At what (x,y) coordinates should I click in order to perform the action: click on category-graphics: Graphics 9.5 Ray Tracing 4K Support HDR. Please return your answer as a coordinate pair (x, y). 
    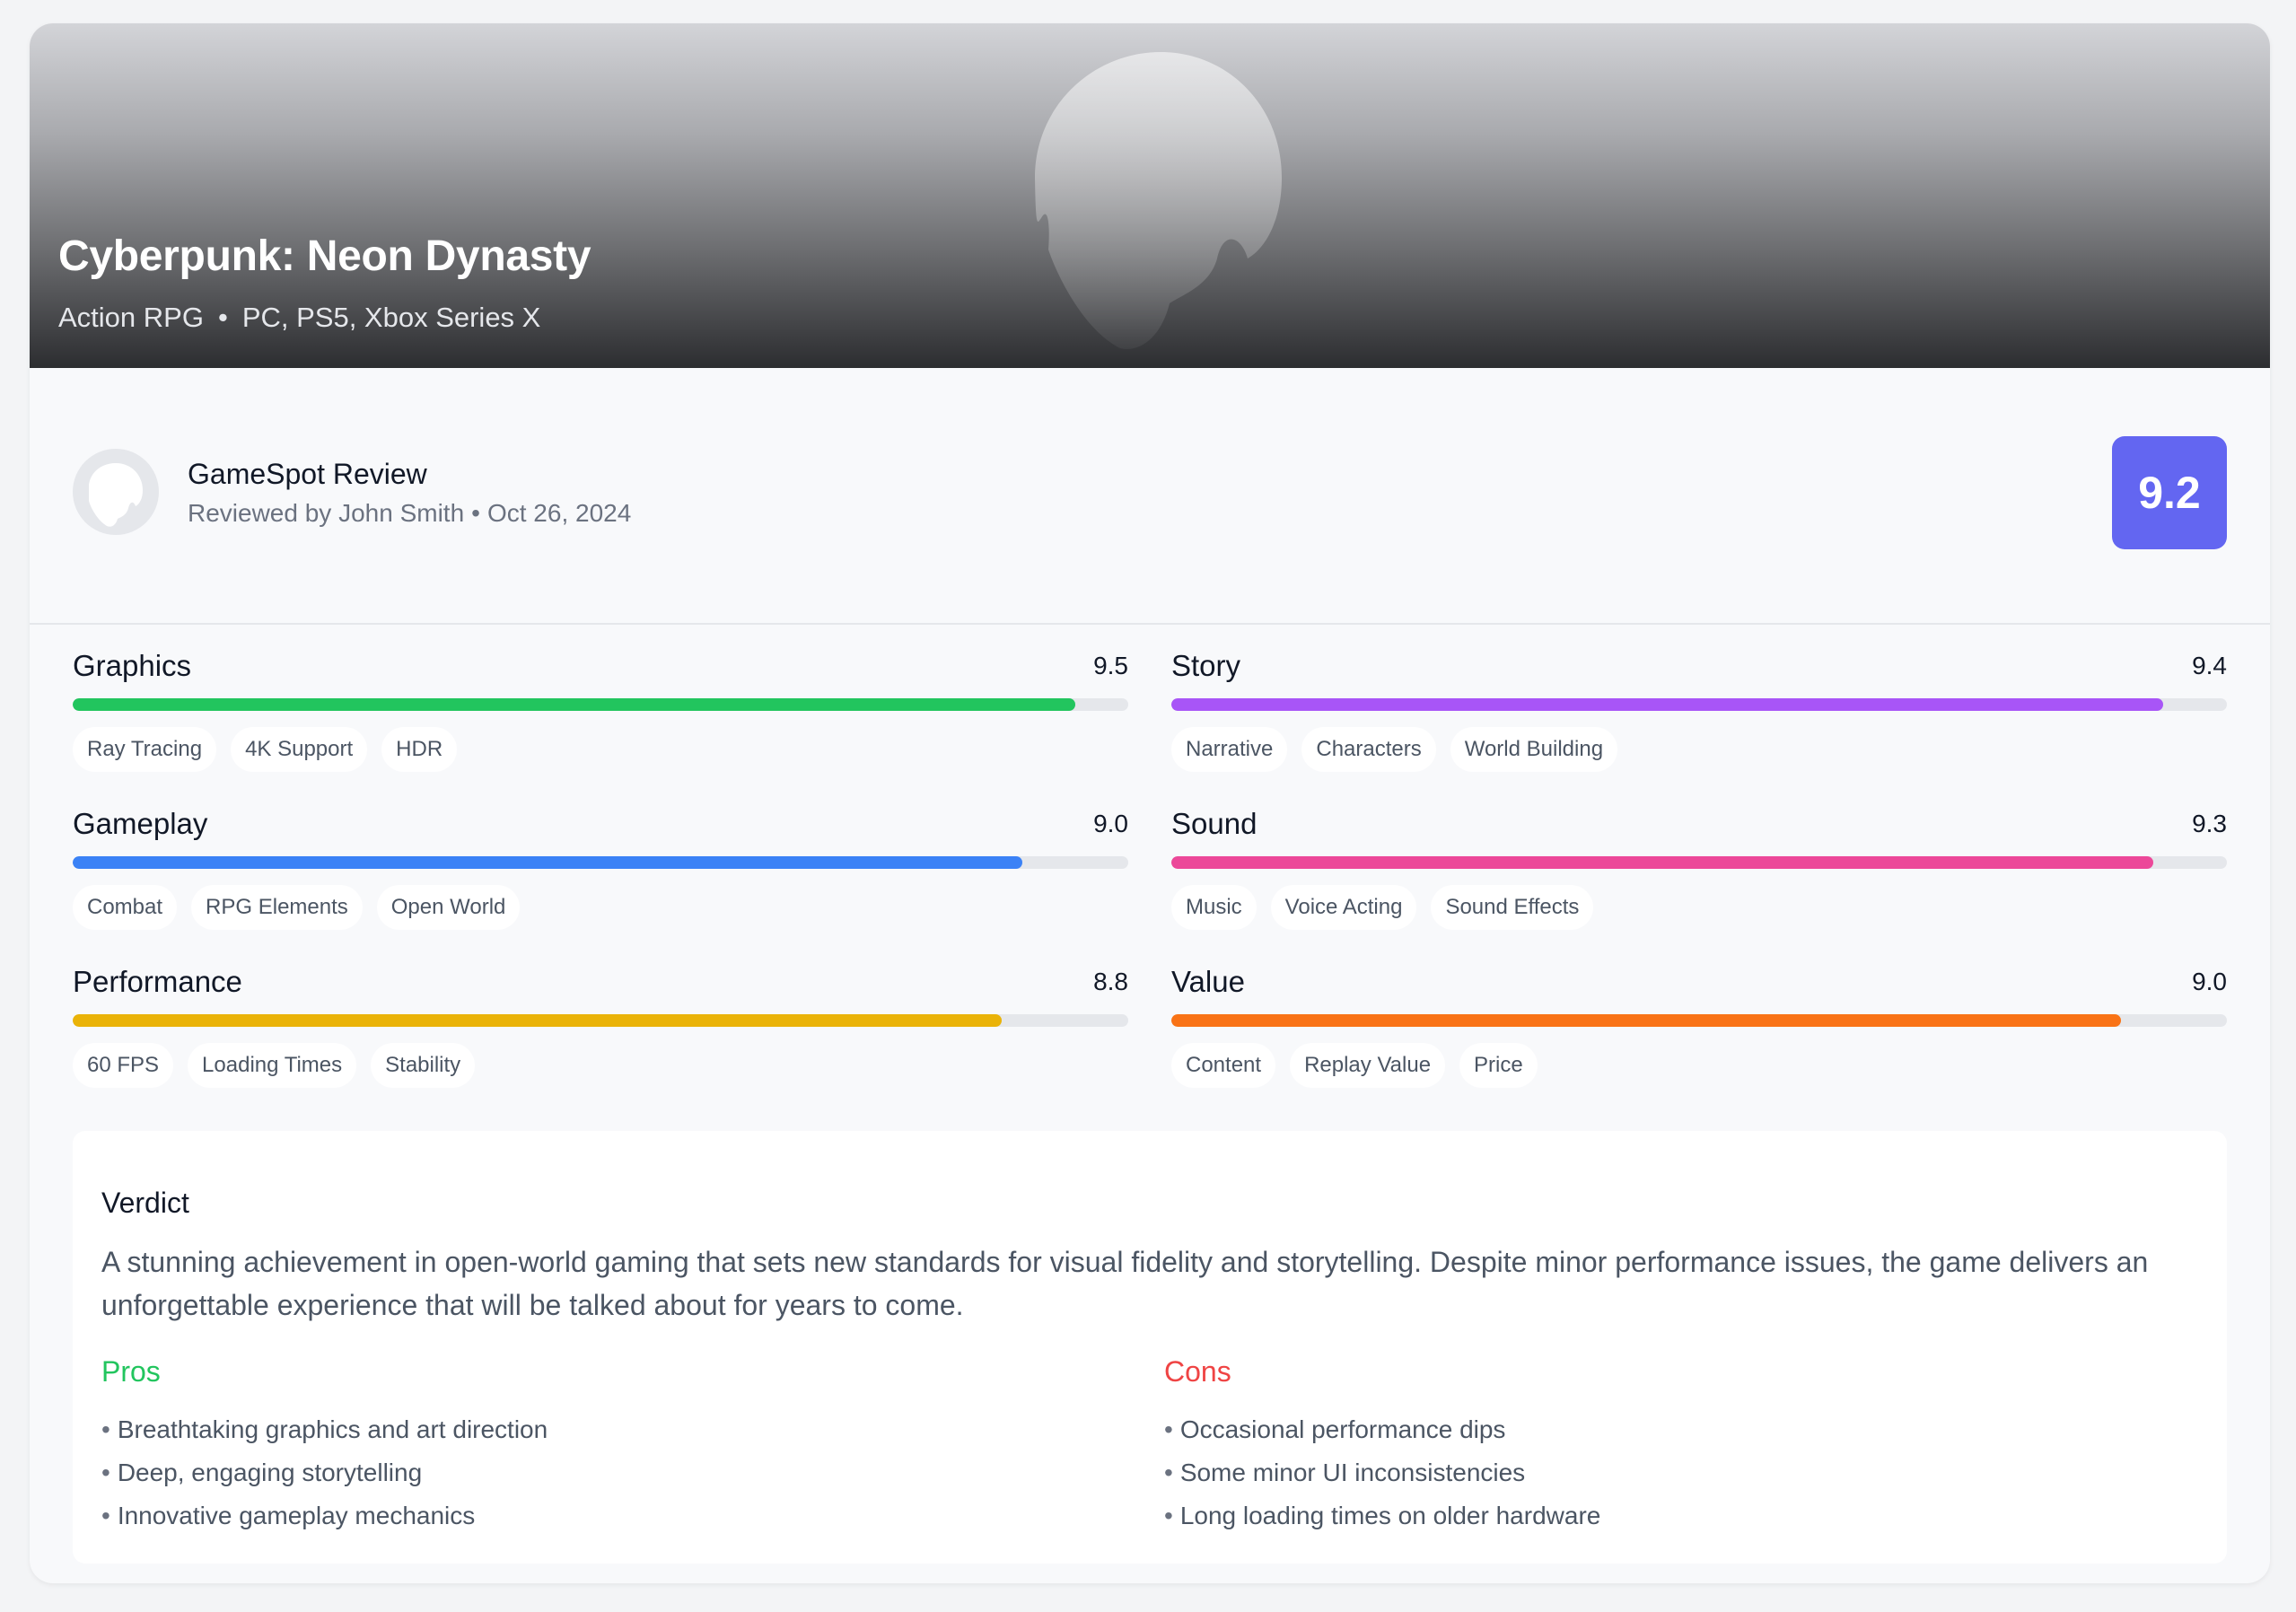
    Looking at the image, I should click on (600, 710).